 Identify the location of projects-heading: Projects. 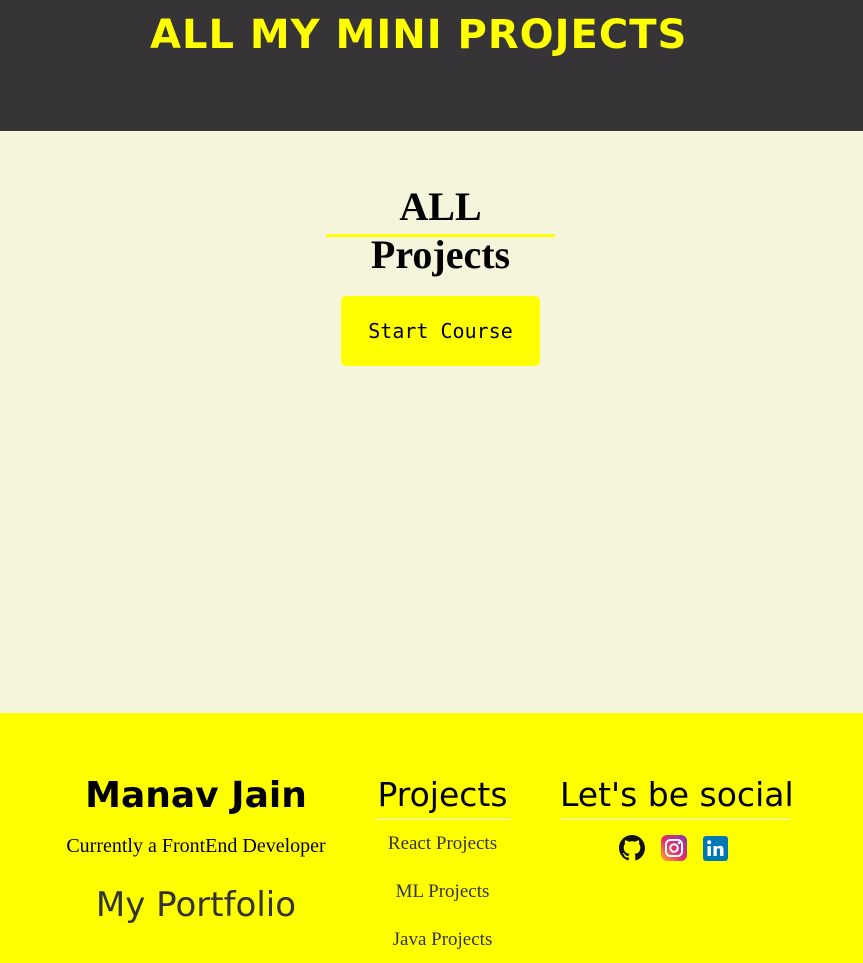
(442, 794).